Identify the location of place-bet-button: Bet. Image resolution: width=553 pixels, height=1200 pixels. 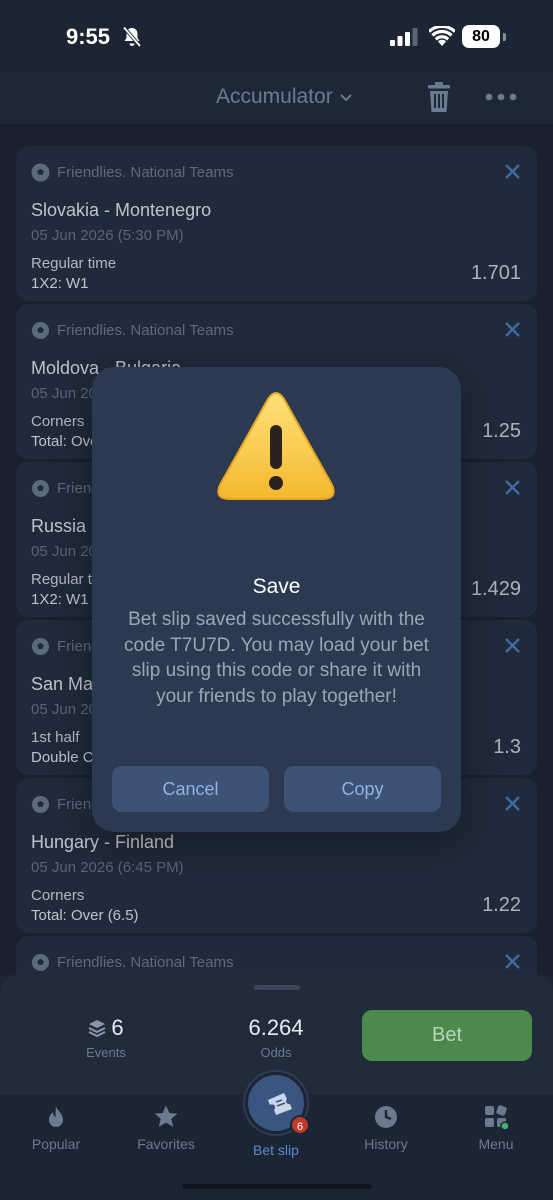
(447, 1035).